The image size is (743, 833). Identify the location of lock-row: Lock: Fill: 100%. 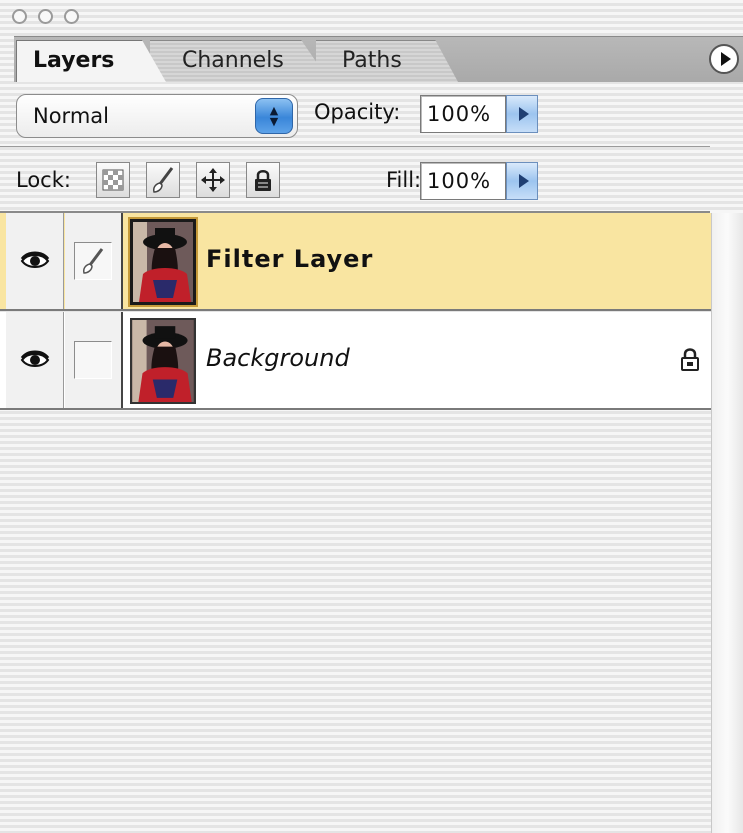
(371, 179).